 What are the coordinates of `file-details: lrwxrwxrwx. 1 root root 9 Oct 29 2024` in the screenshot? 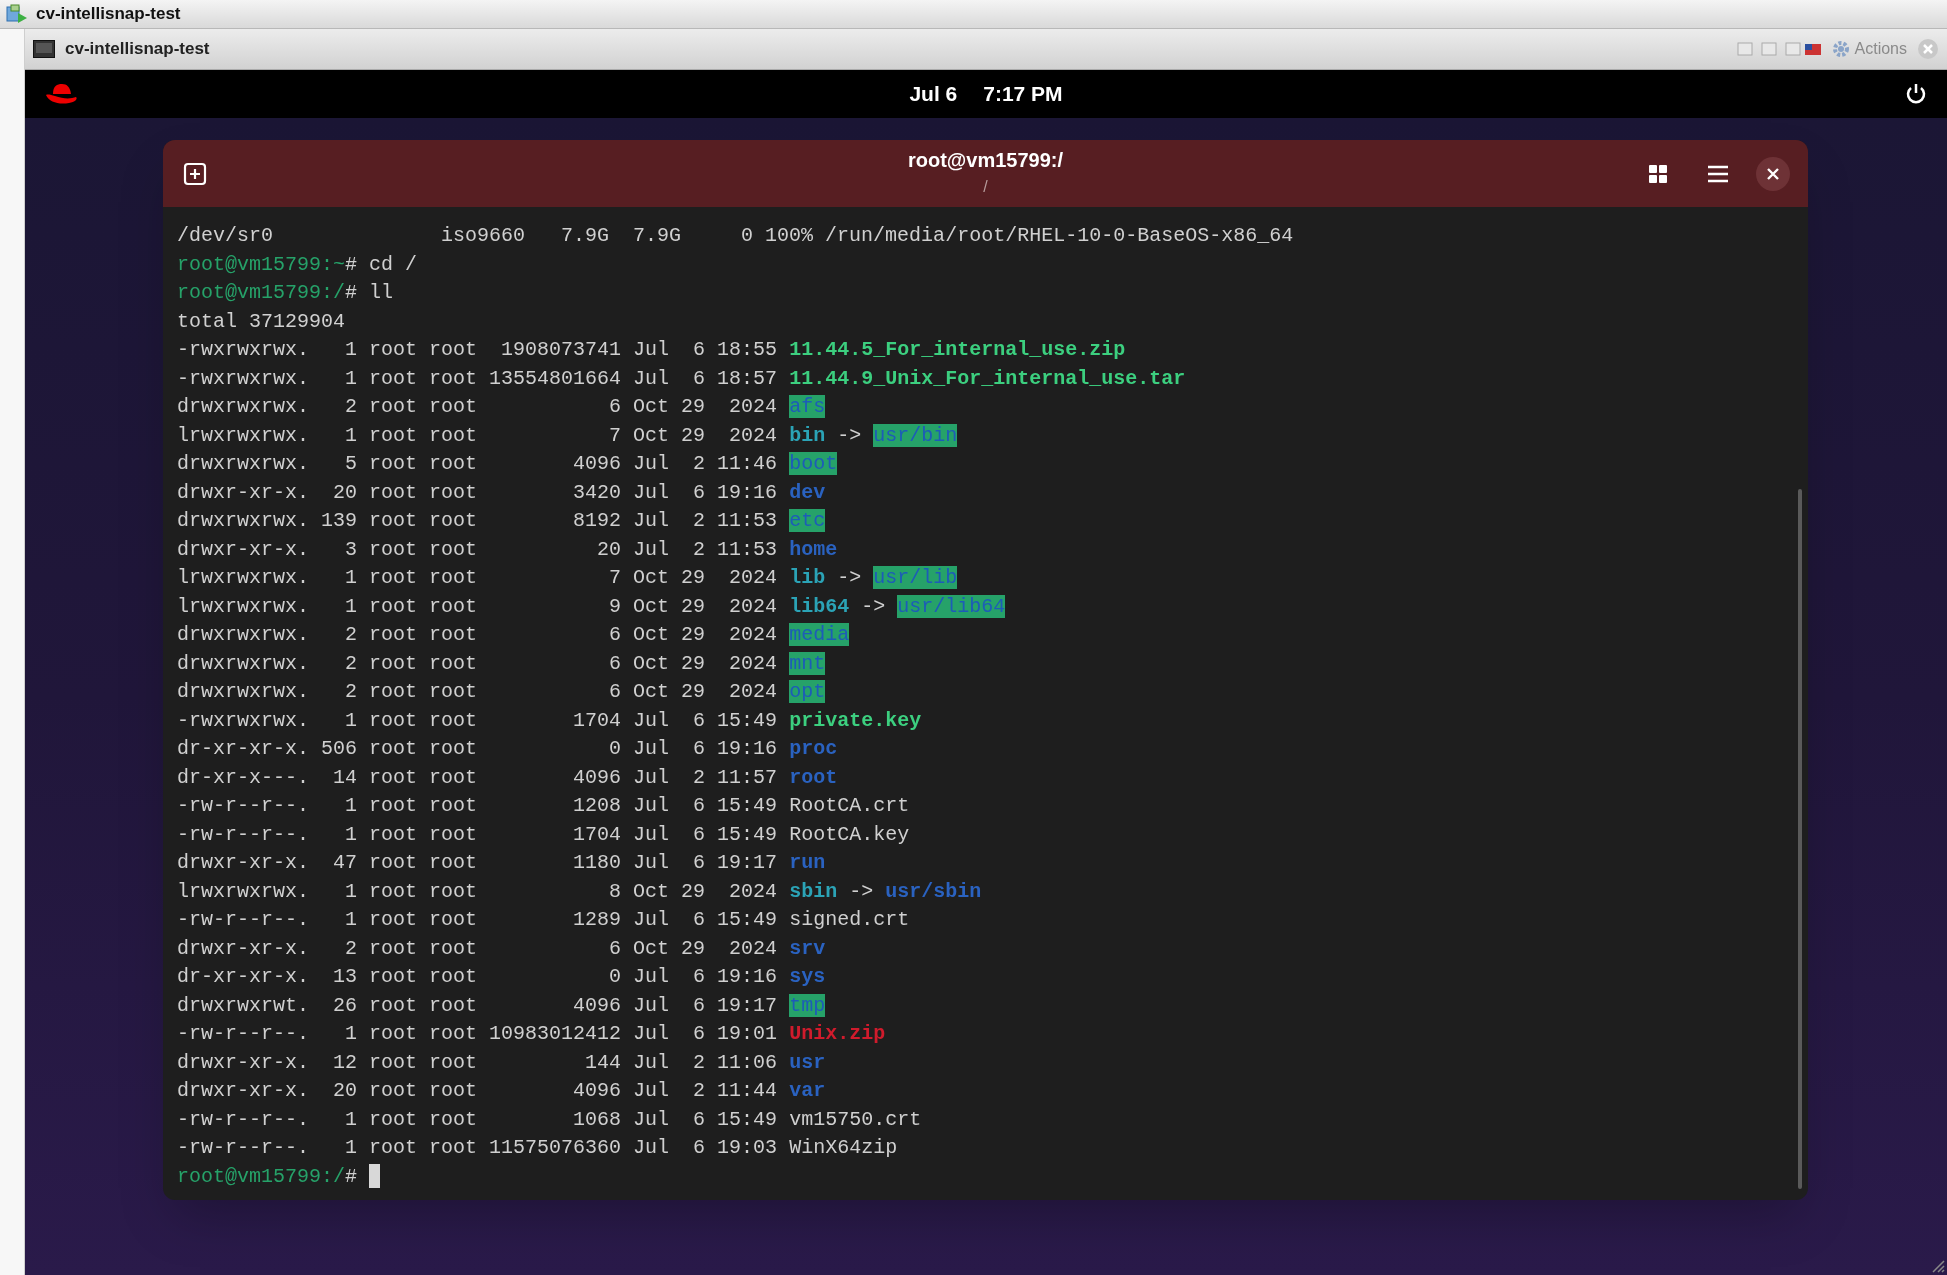 It's located at (477, 606).